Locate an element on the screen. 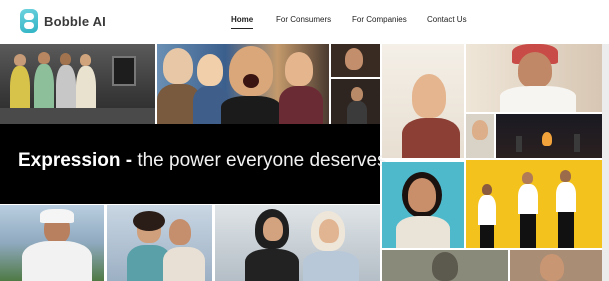 The width and height of the screenshot is (609, 281). photo-night-campfire is located at coordinates (549, 136).